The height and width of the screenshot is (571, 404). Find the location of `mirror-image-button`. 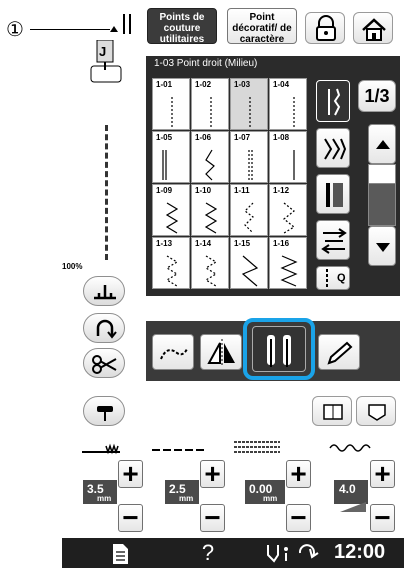

mirror-image-button is located at coordinates (221, 352).